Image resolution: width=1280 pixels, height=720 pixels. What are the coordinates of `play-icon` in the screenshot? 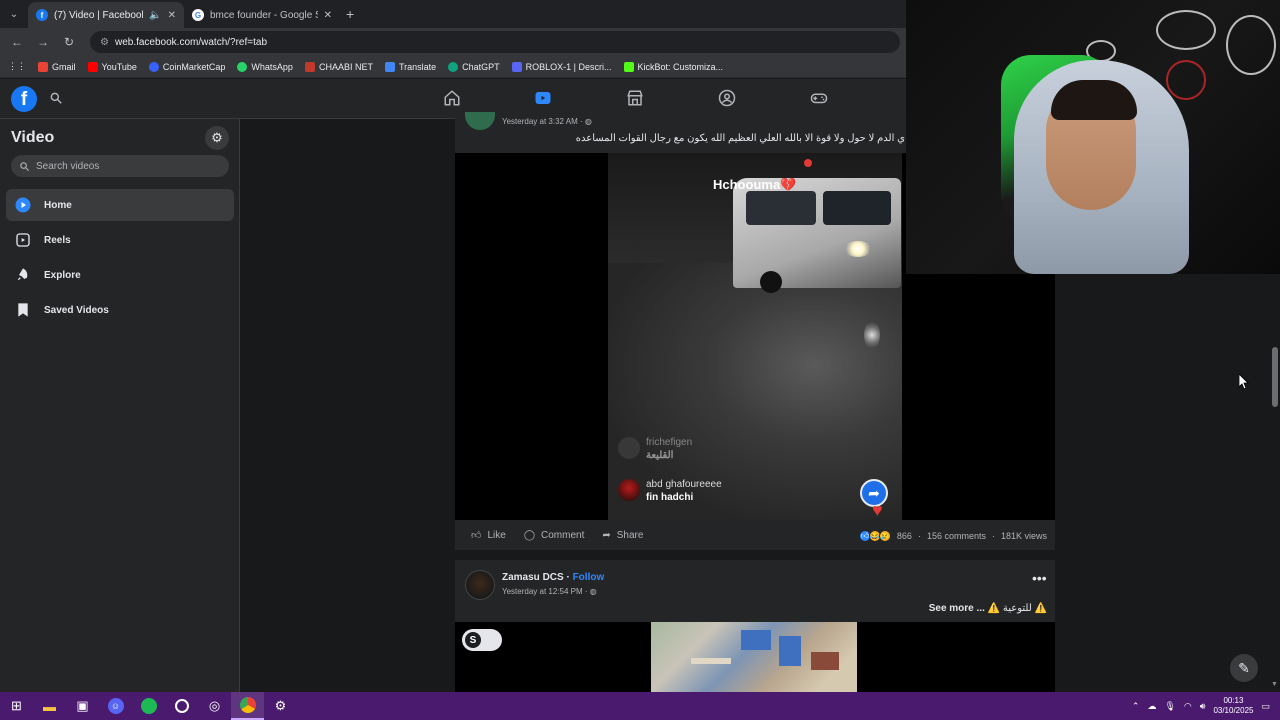 It's located at (23, 205).